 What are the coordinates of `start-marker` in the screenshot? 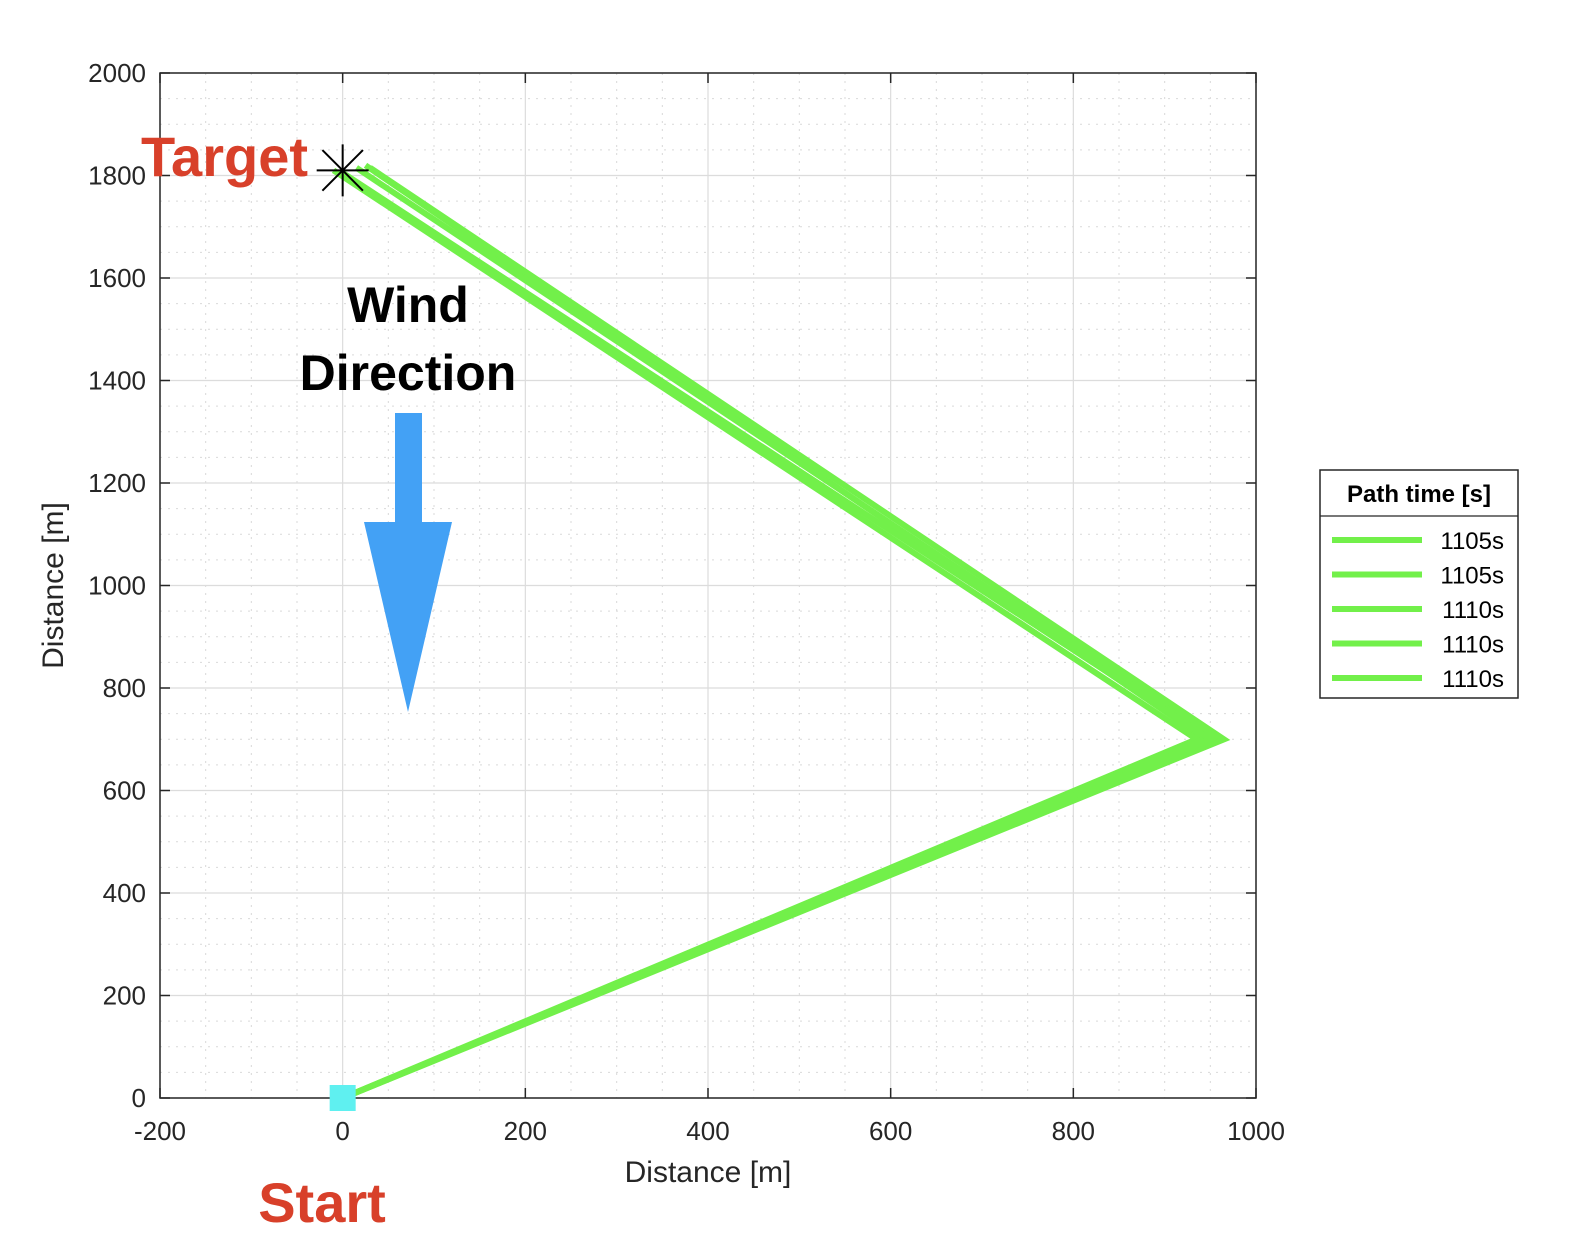 It's located at (342, 1098).